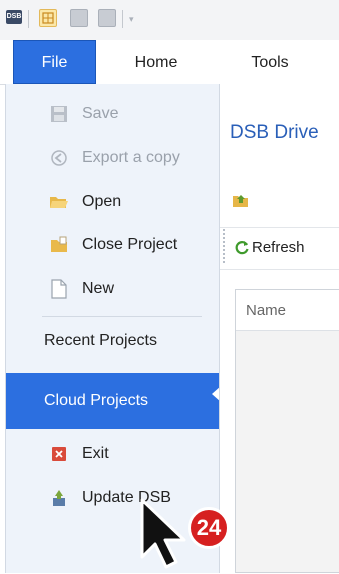 The image size is (339, 574). What do you see at coordinates (169, 20) in the screenshot?
I see `quick-access-toolbar: DSB ▾` at bounding box center [169, 20].